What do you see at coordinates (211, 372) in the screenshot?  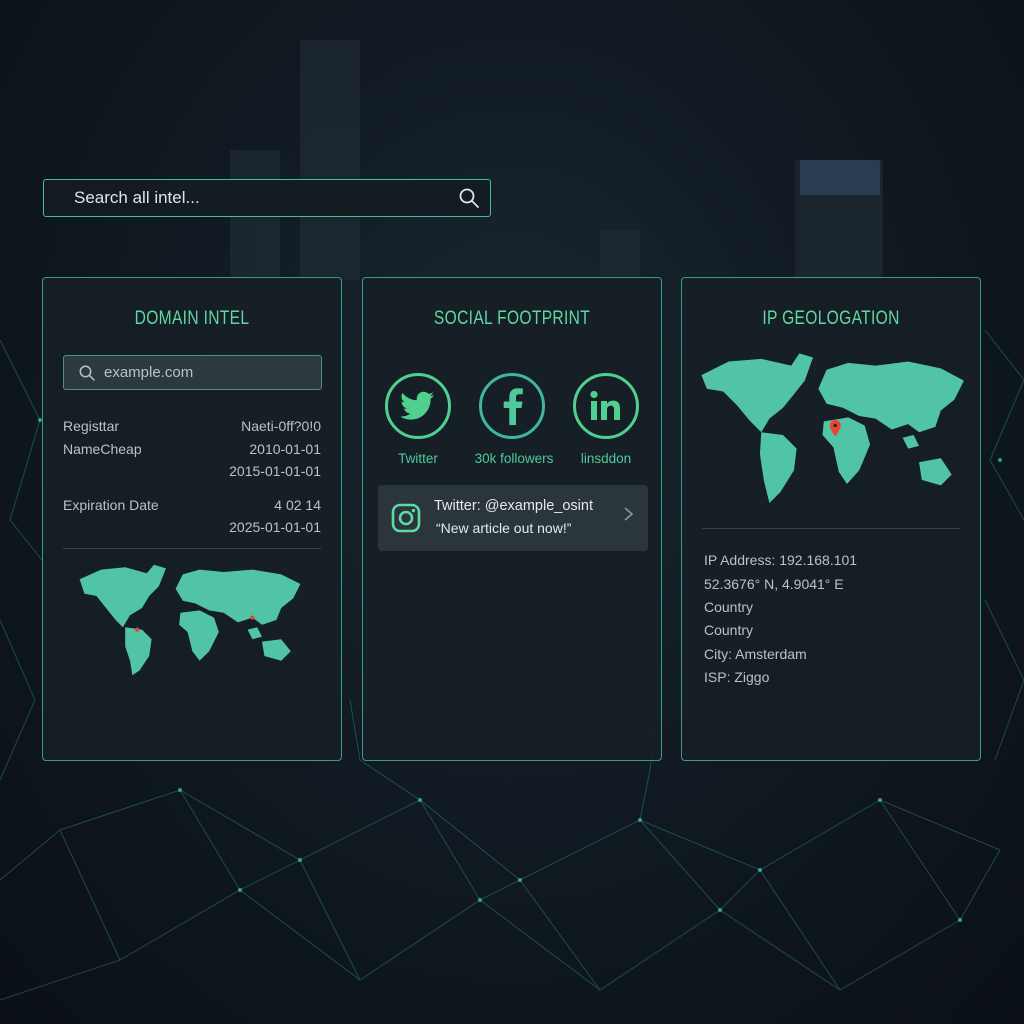 I see `domain-search-input` at bounding box center [211, 372].